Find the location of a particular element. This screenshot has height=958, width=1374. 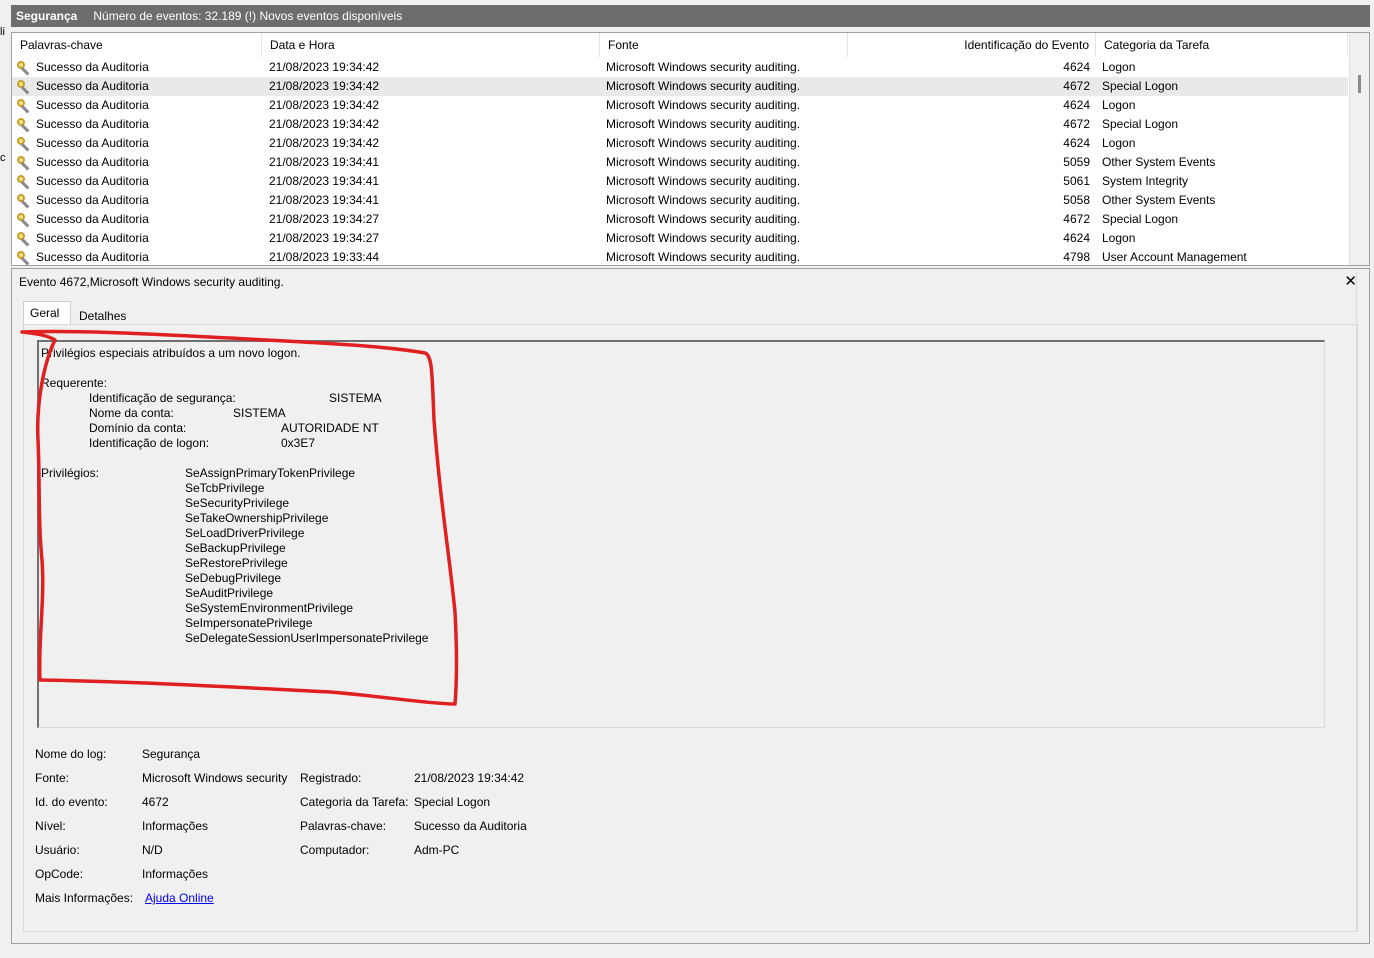

keywords-value: Sucesso da Auditoria is located at coordinates (470, 826).